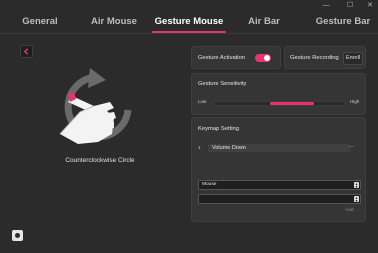 This screenshot has width=378, height=253. I want to click on gesture-sensitivity-card: Gesture Sensitivity Low High, so click(278, 94).